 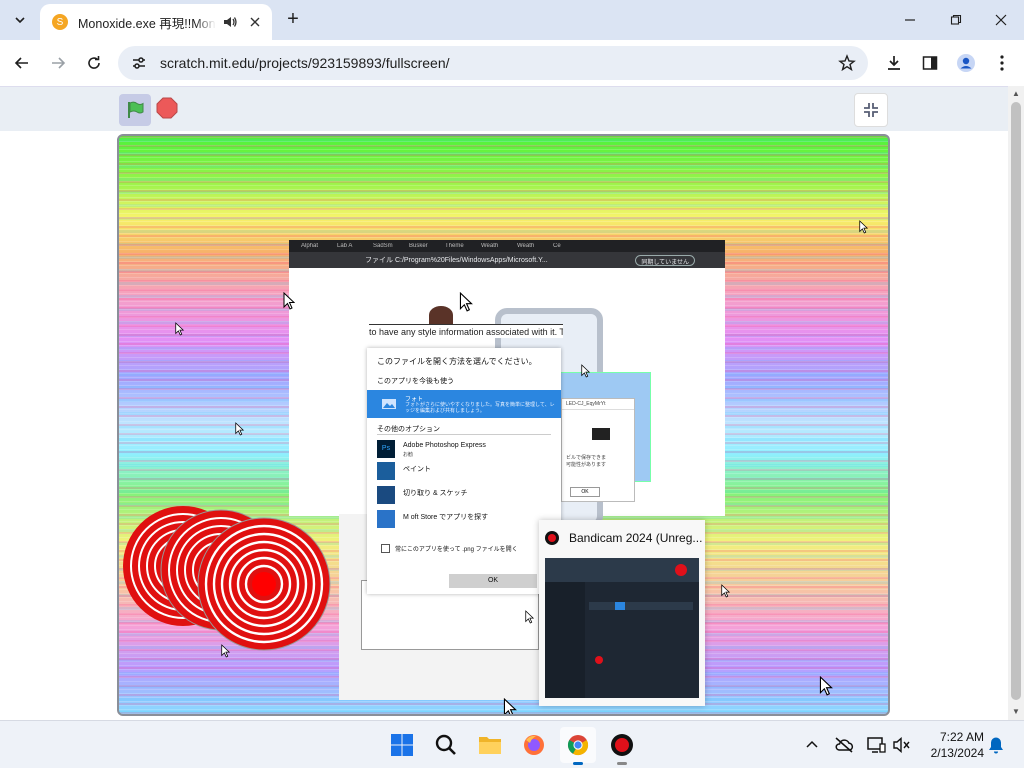 What do you see at coordinates (446, 517) in the screenshot?
I see `app-option-name: M oft Store でアプリを探す` at bounding box center [446, 517].